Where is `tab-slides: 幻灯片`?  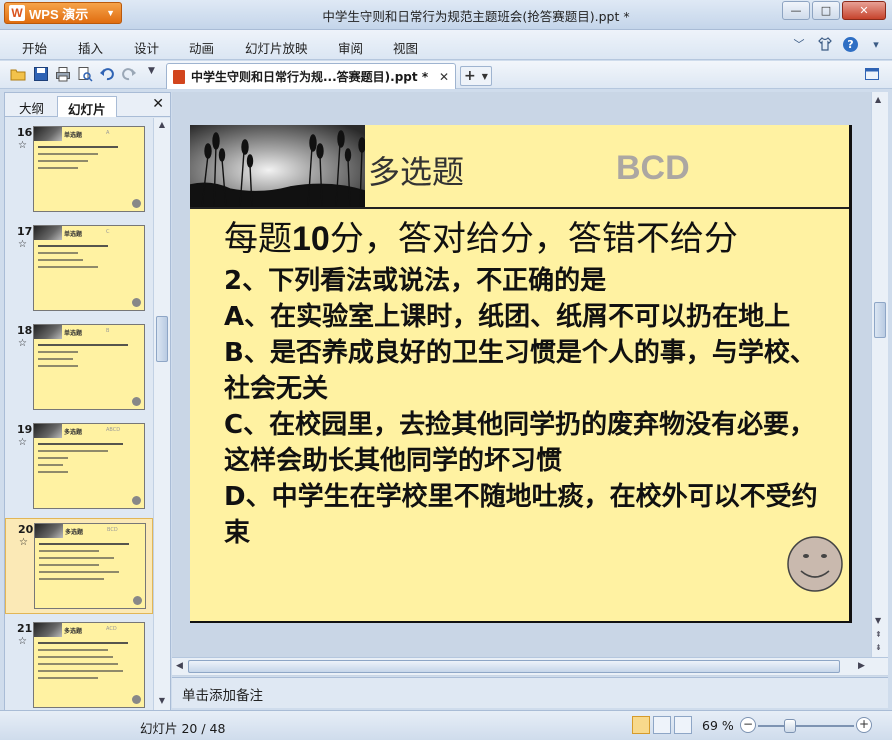
tab-slides: 幻灯片 is located at coordinates (87, 106).